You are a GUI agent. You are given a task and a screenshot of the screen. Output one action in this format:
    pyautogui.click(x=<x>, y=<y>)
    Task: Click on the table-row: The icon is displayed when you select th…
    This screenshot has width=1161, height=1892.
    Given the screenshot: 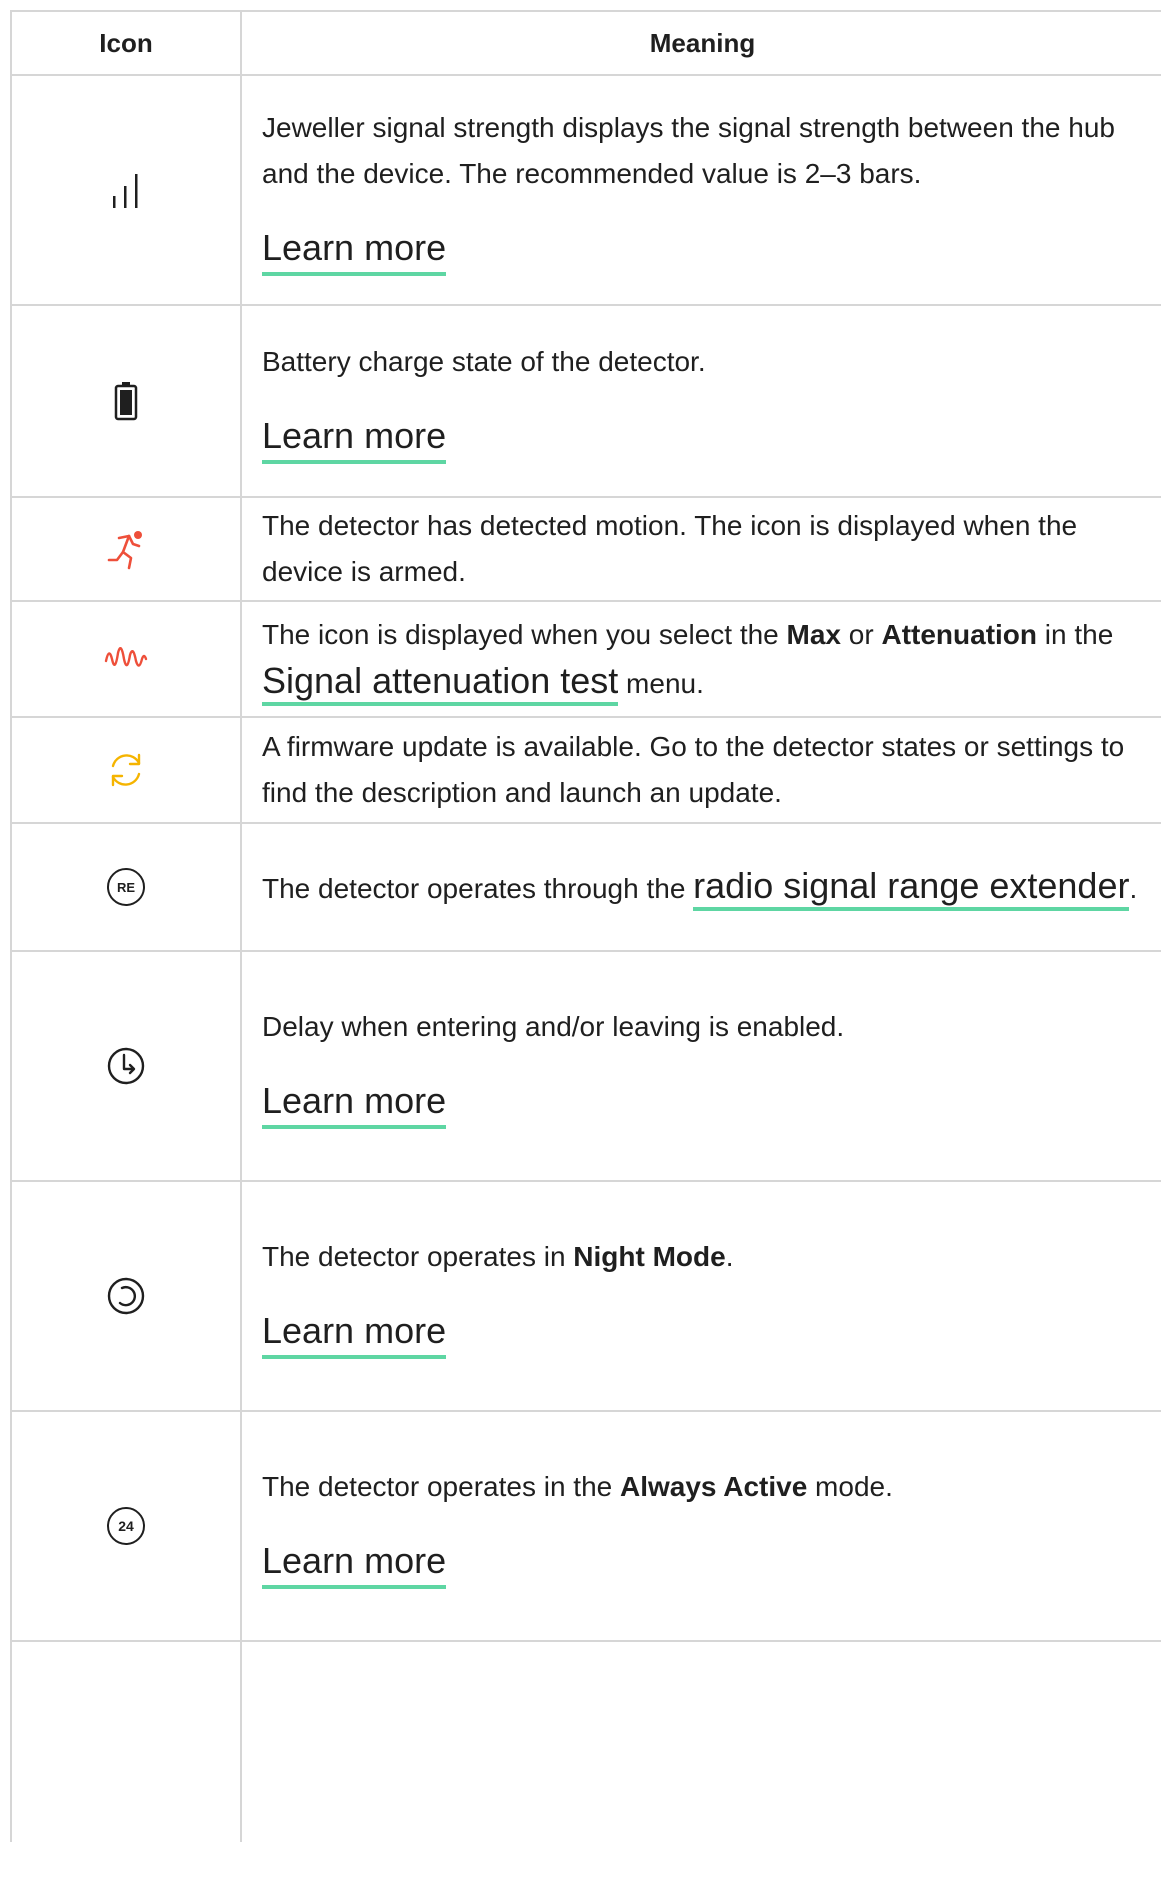 What is the action you would take?
    pyautogui.click(x=586, y=660)
    